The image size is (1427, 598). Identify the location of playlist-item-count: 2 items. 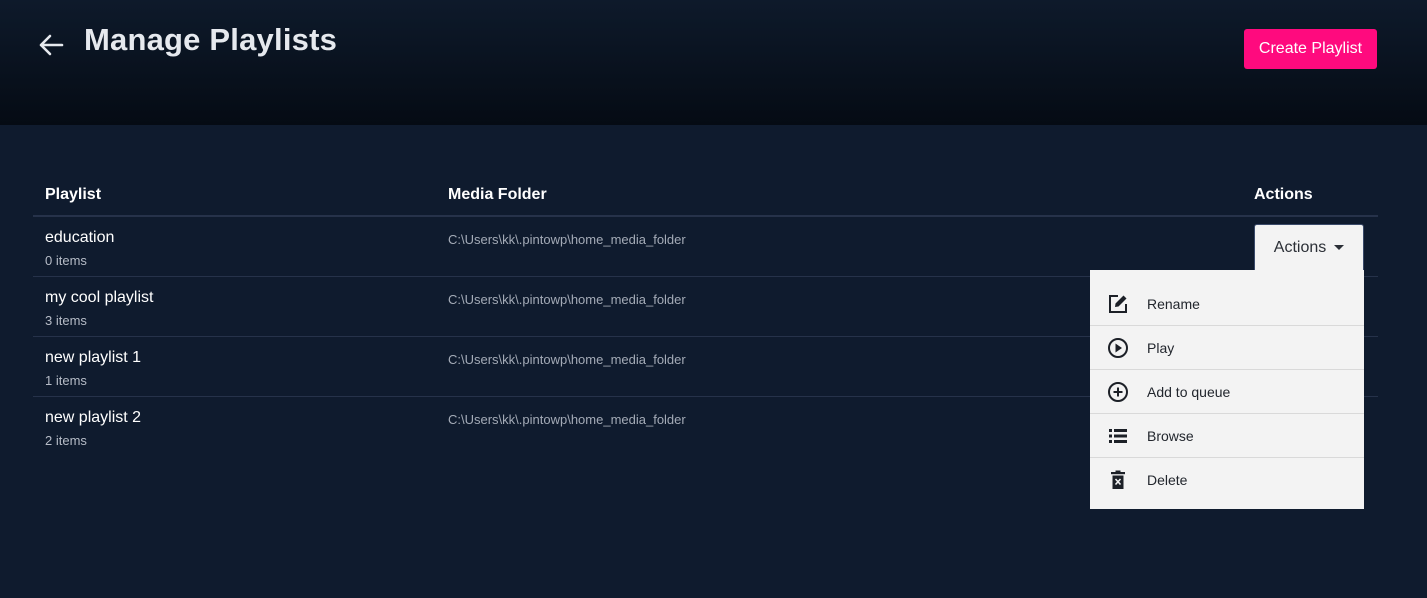
(66, 440).